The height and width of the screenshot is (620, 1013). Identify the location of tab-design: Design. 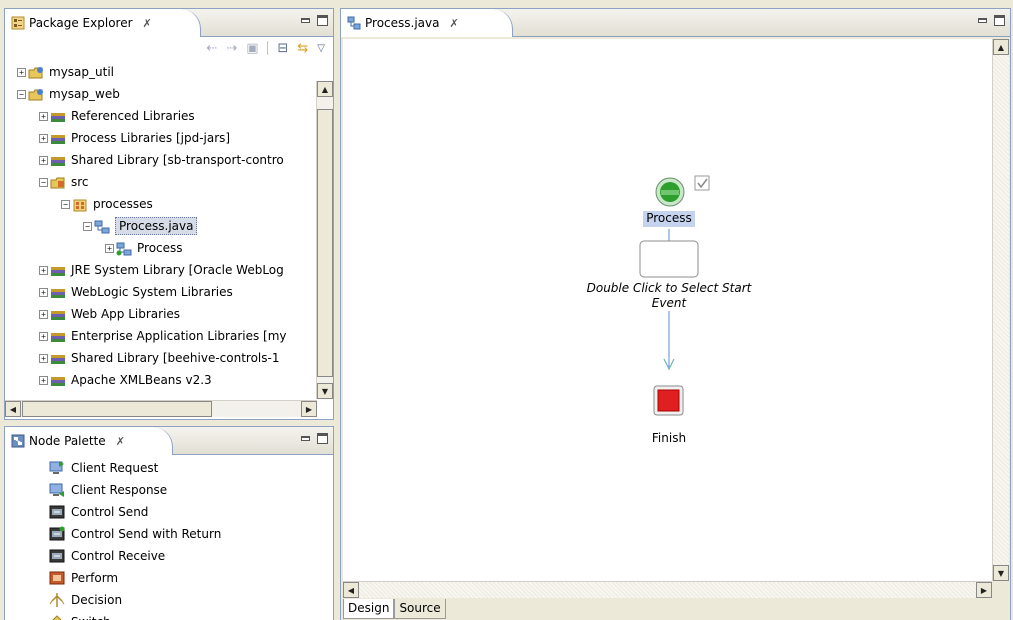
(369, 609).